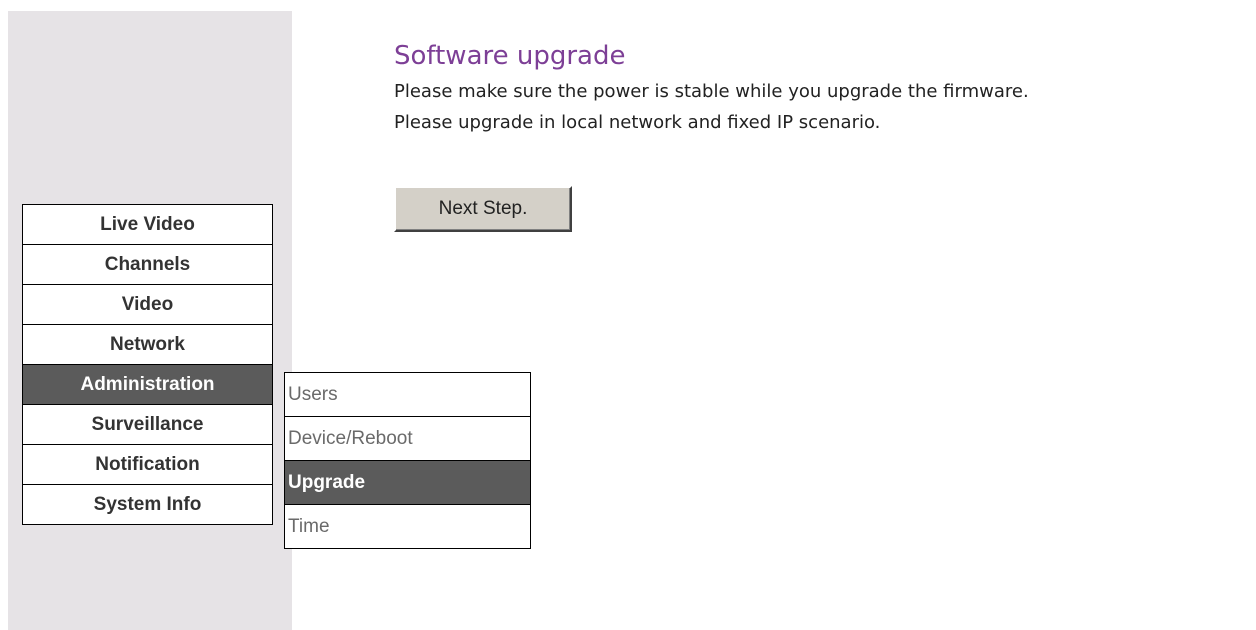 The image size is (1256, 630). What do you see at coordinates (147, 465) in the screenshot?
I see `menu-item-notification: Notification` at bounding box center [147, 465].